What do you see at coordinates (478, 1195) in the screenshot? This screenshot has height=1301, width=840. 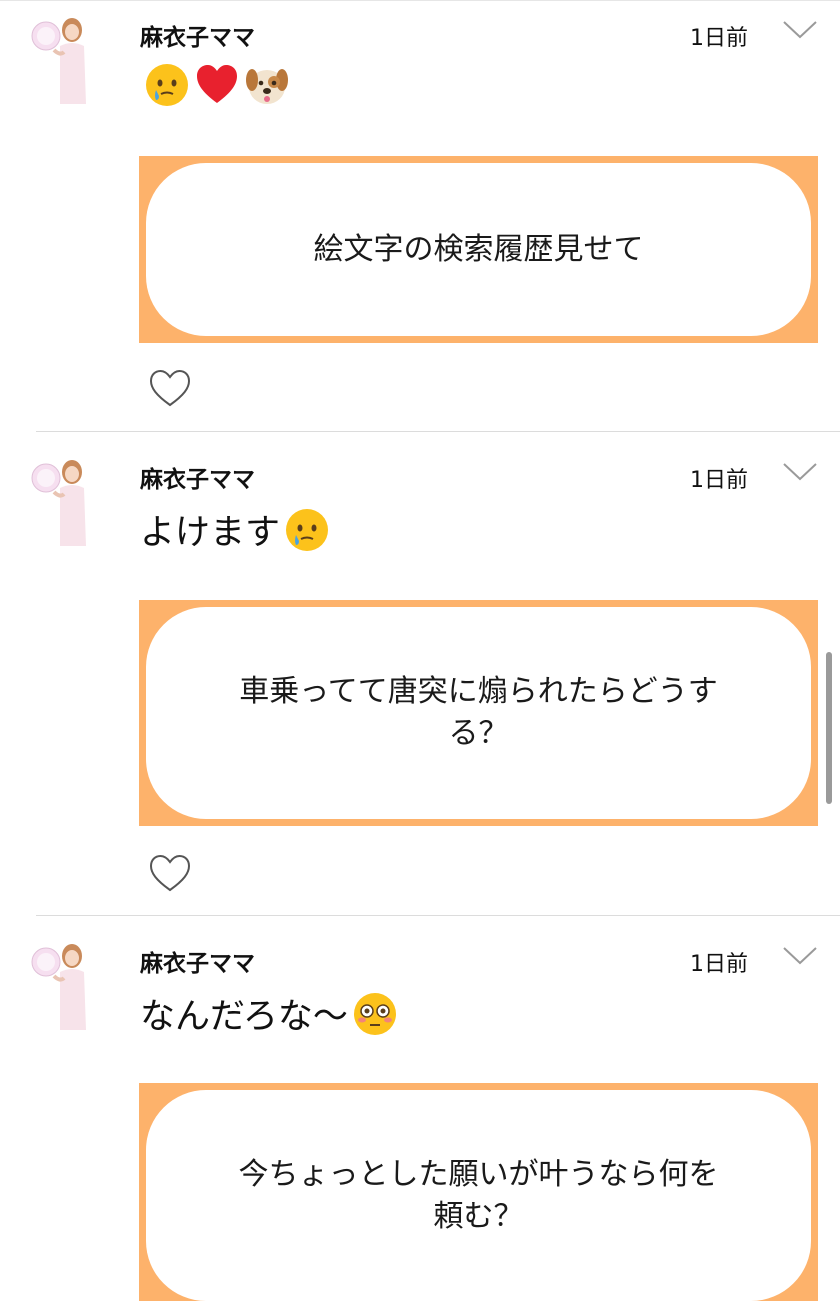 I see `question-card-text: 今ちょっとした願いが叶うなら何を頼む？` at bounding box center [478, 1195].